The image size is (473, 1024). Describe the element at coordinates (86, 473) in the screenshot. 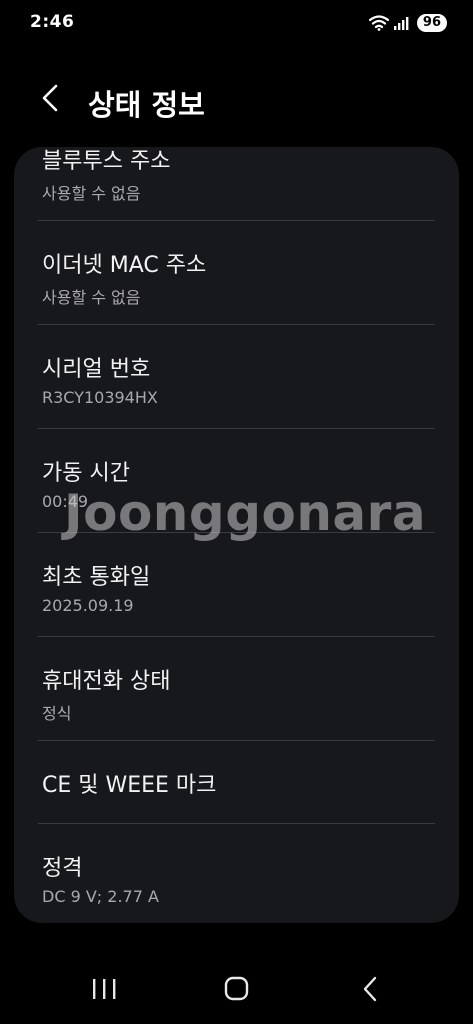

I see `item-title: 가동 시간` at that location.